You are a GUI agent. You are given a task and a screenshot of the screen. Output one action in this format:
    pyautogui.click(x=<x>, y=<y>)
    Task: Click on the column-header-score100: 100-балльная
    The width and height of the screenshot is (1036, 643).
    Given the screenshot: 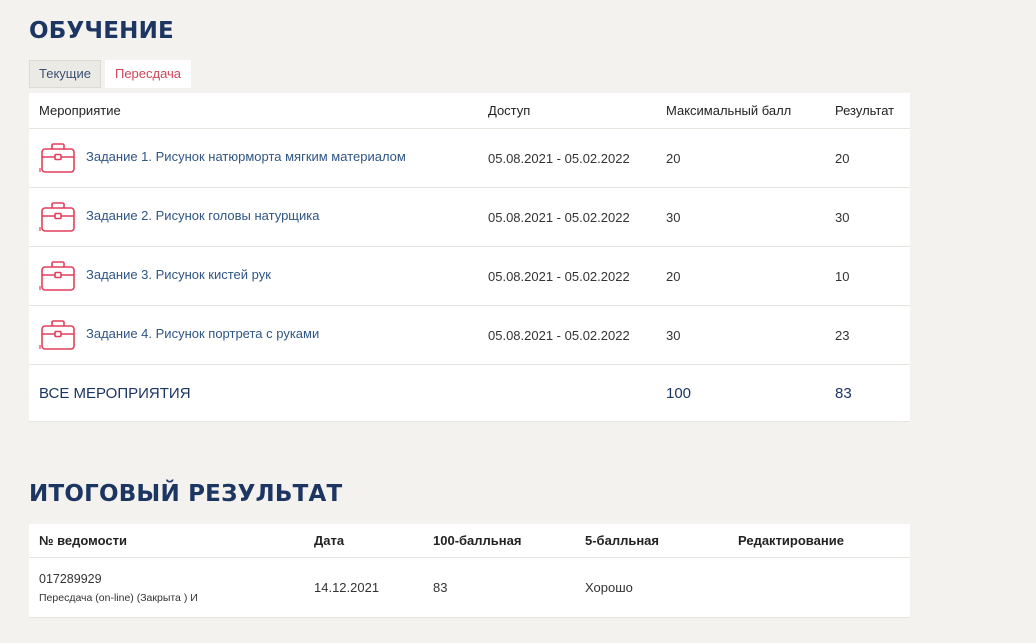 What is the action you would take?
    pyautogui.click(x=499, y=541)
    